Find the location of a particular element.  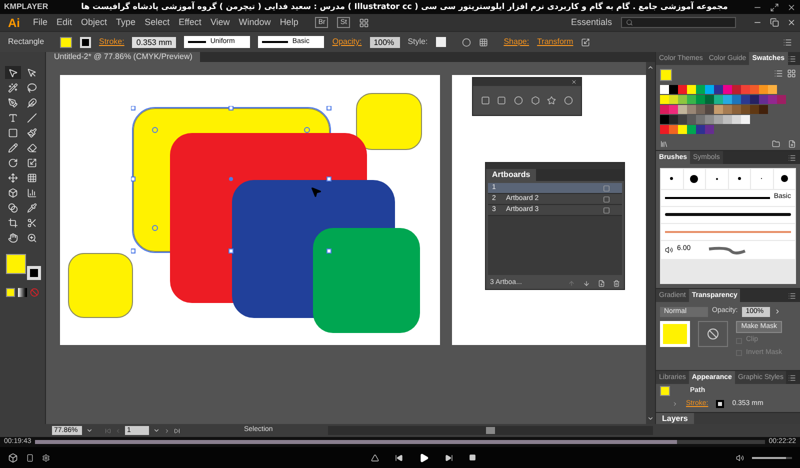

menu-item: Select is located at coordinates (157, 23).